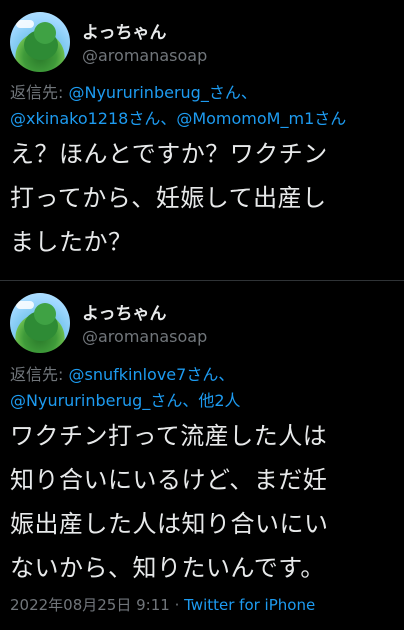 Image resolution: width=404 pixels, height=630 pixels. Describe the element at coordinates (249, 605) in the screenshot. I see `source-link: Twitter for iPhone` at that location.